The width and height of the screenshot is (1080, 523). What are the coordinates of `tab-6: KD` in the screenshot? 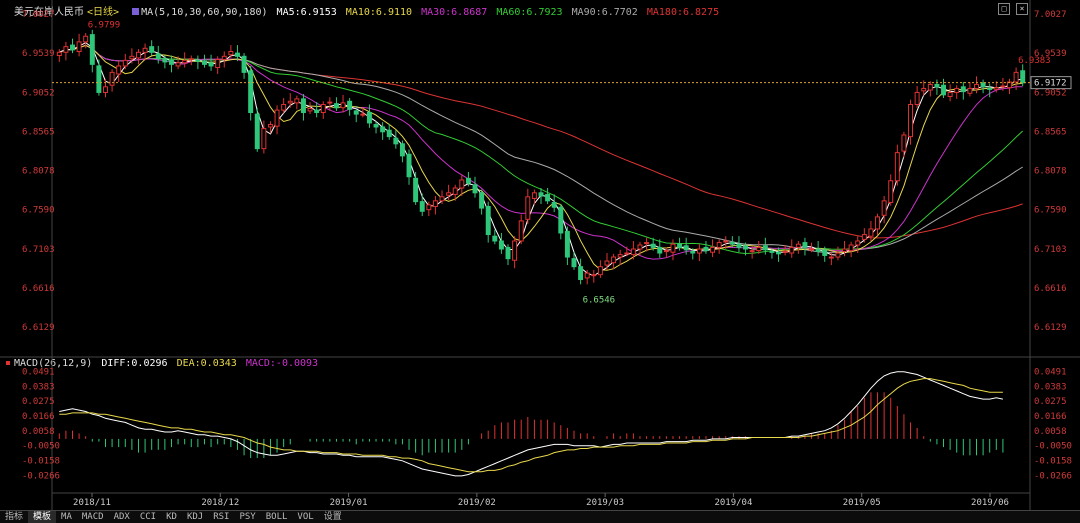 It's located at (171, 517).